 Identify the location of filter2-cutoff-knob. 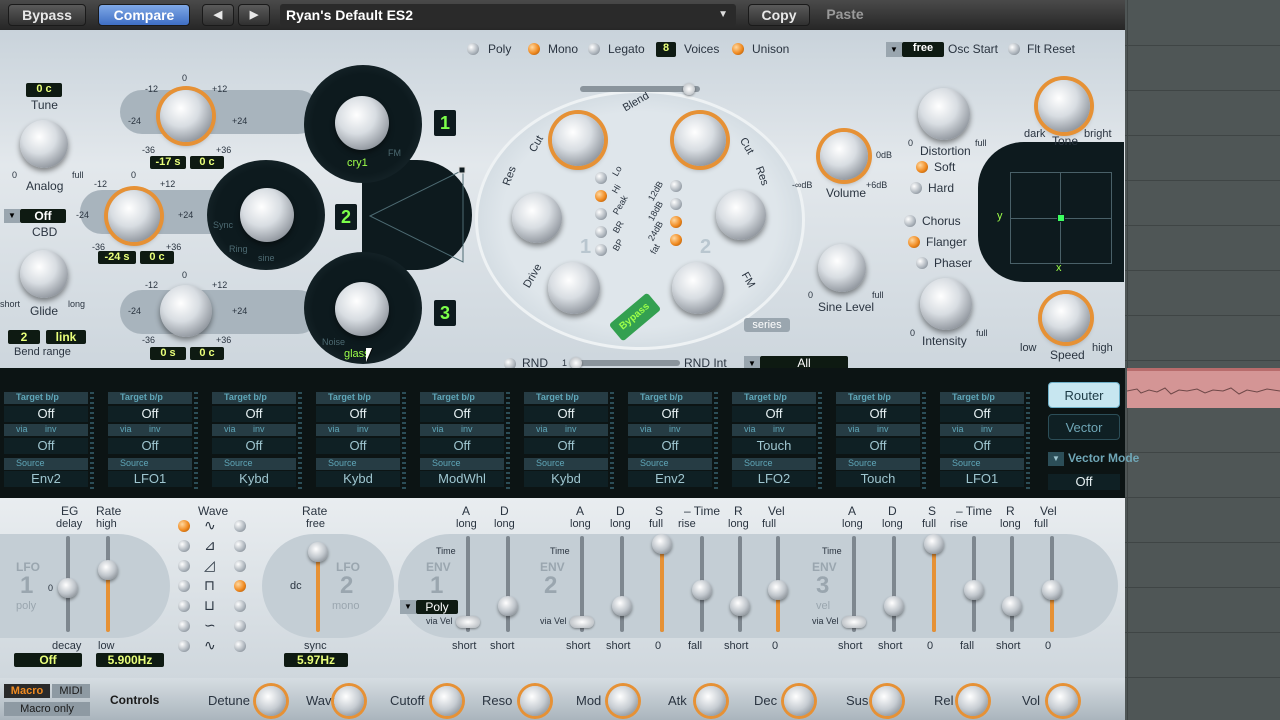
(700, 140).